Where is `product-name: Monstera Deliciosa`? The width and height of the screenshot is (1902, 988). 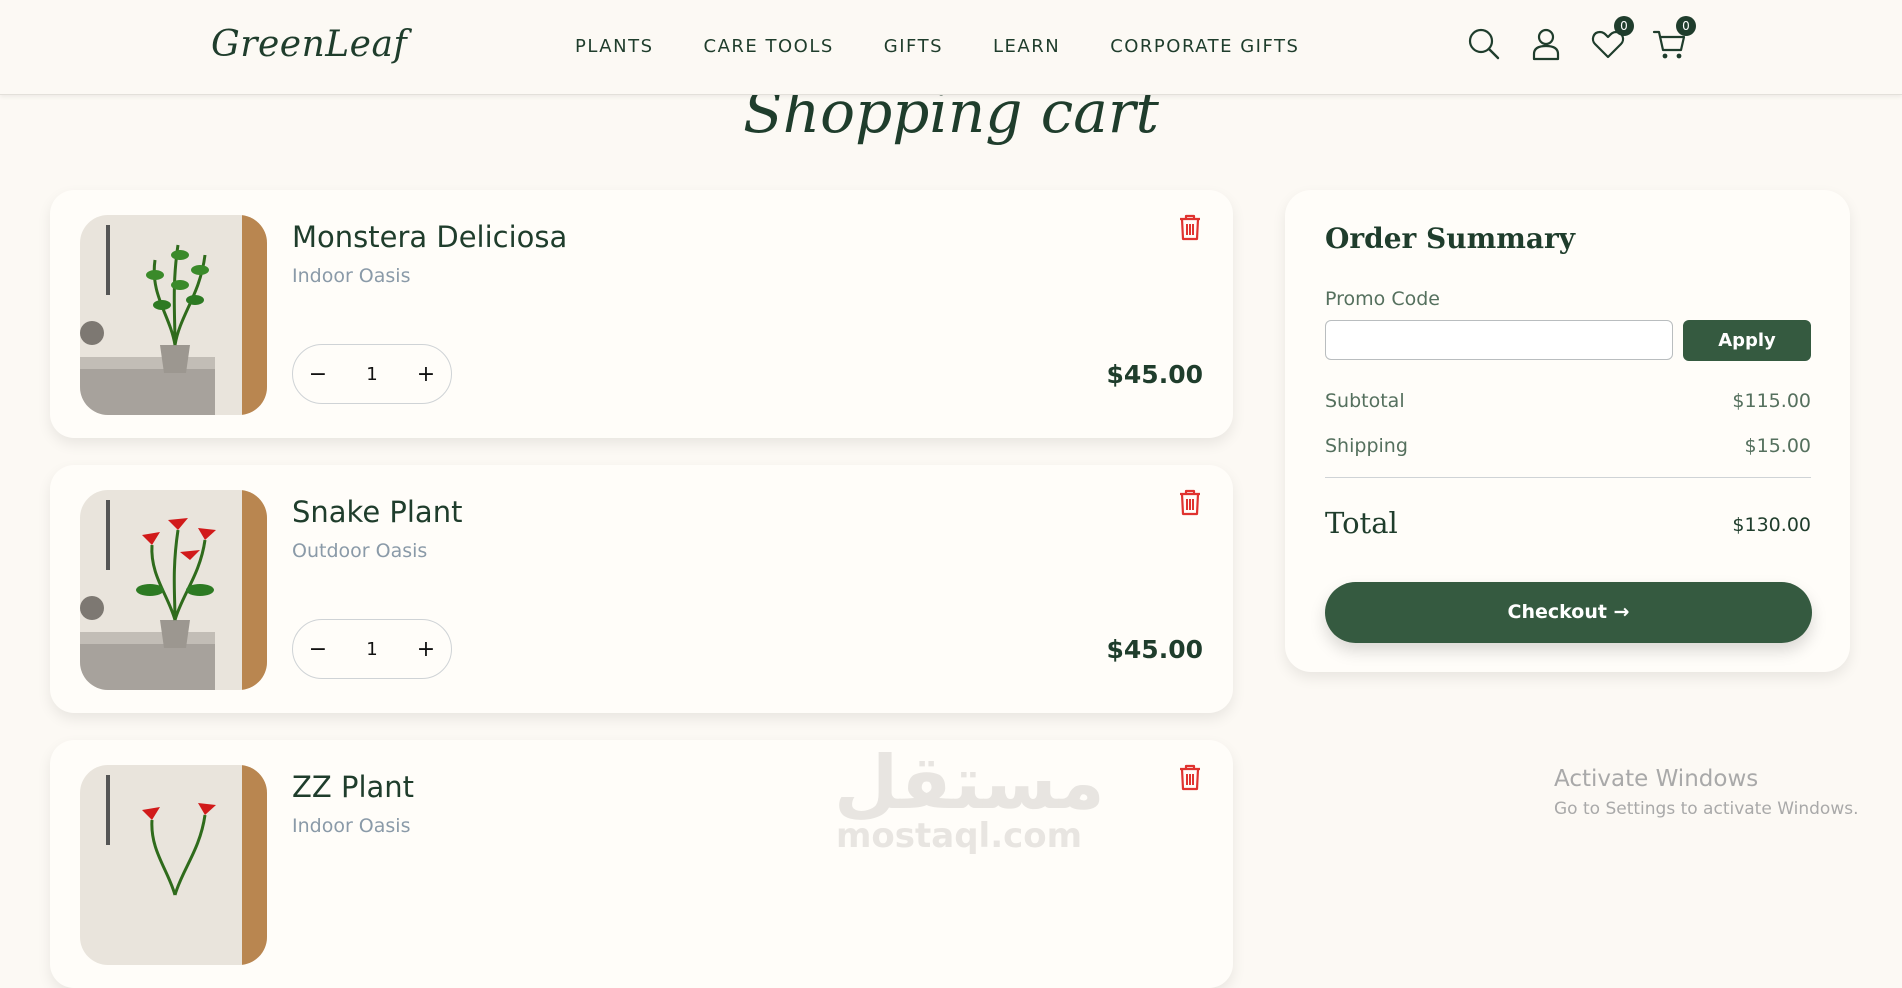 product-name: Monstera Deliciosa is located at coordinates (429, 237).